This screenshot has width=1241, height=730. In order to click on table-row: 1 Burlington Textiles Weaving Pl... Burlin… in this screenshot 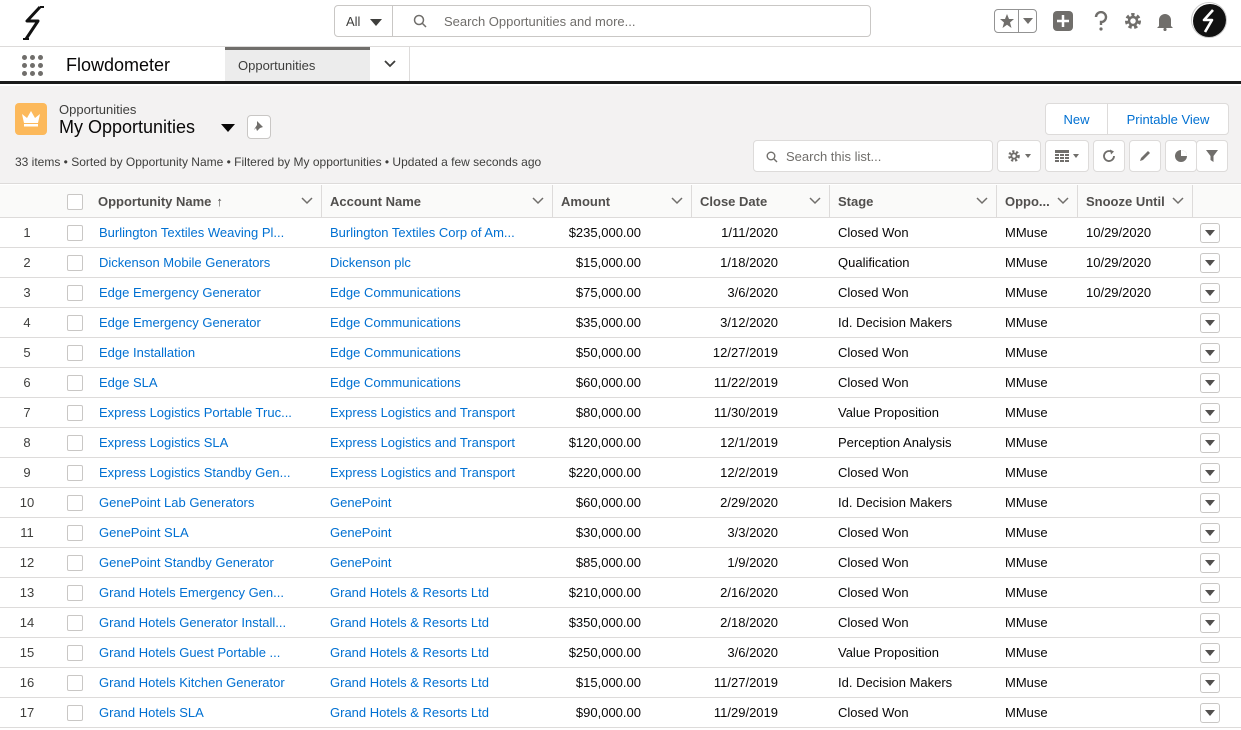, I will do `click(620, 233)`.